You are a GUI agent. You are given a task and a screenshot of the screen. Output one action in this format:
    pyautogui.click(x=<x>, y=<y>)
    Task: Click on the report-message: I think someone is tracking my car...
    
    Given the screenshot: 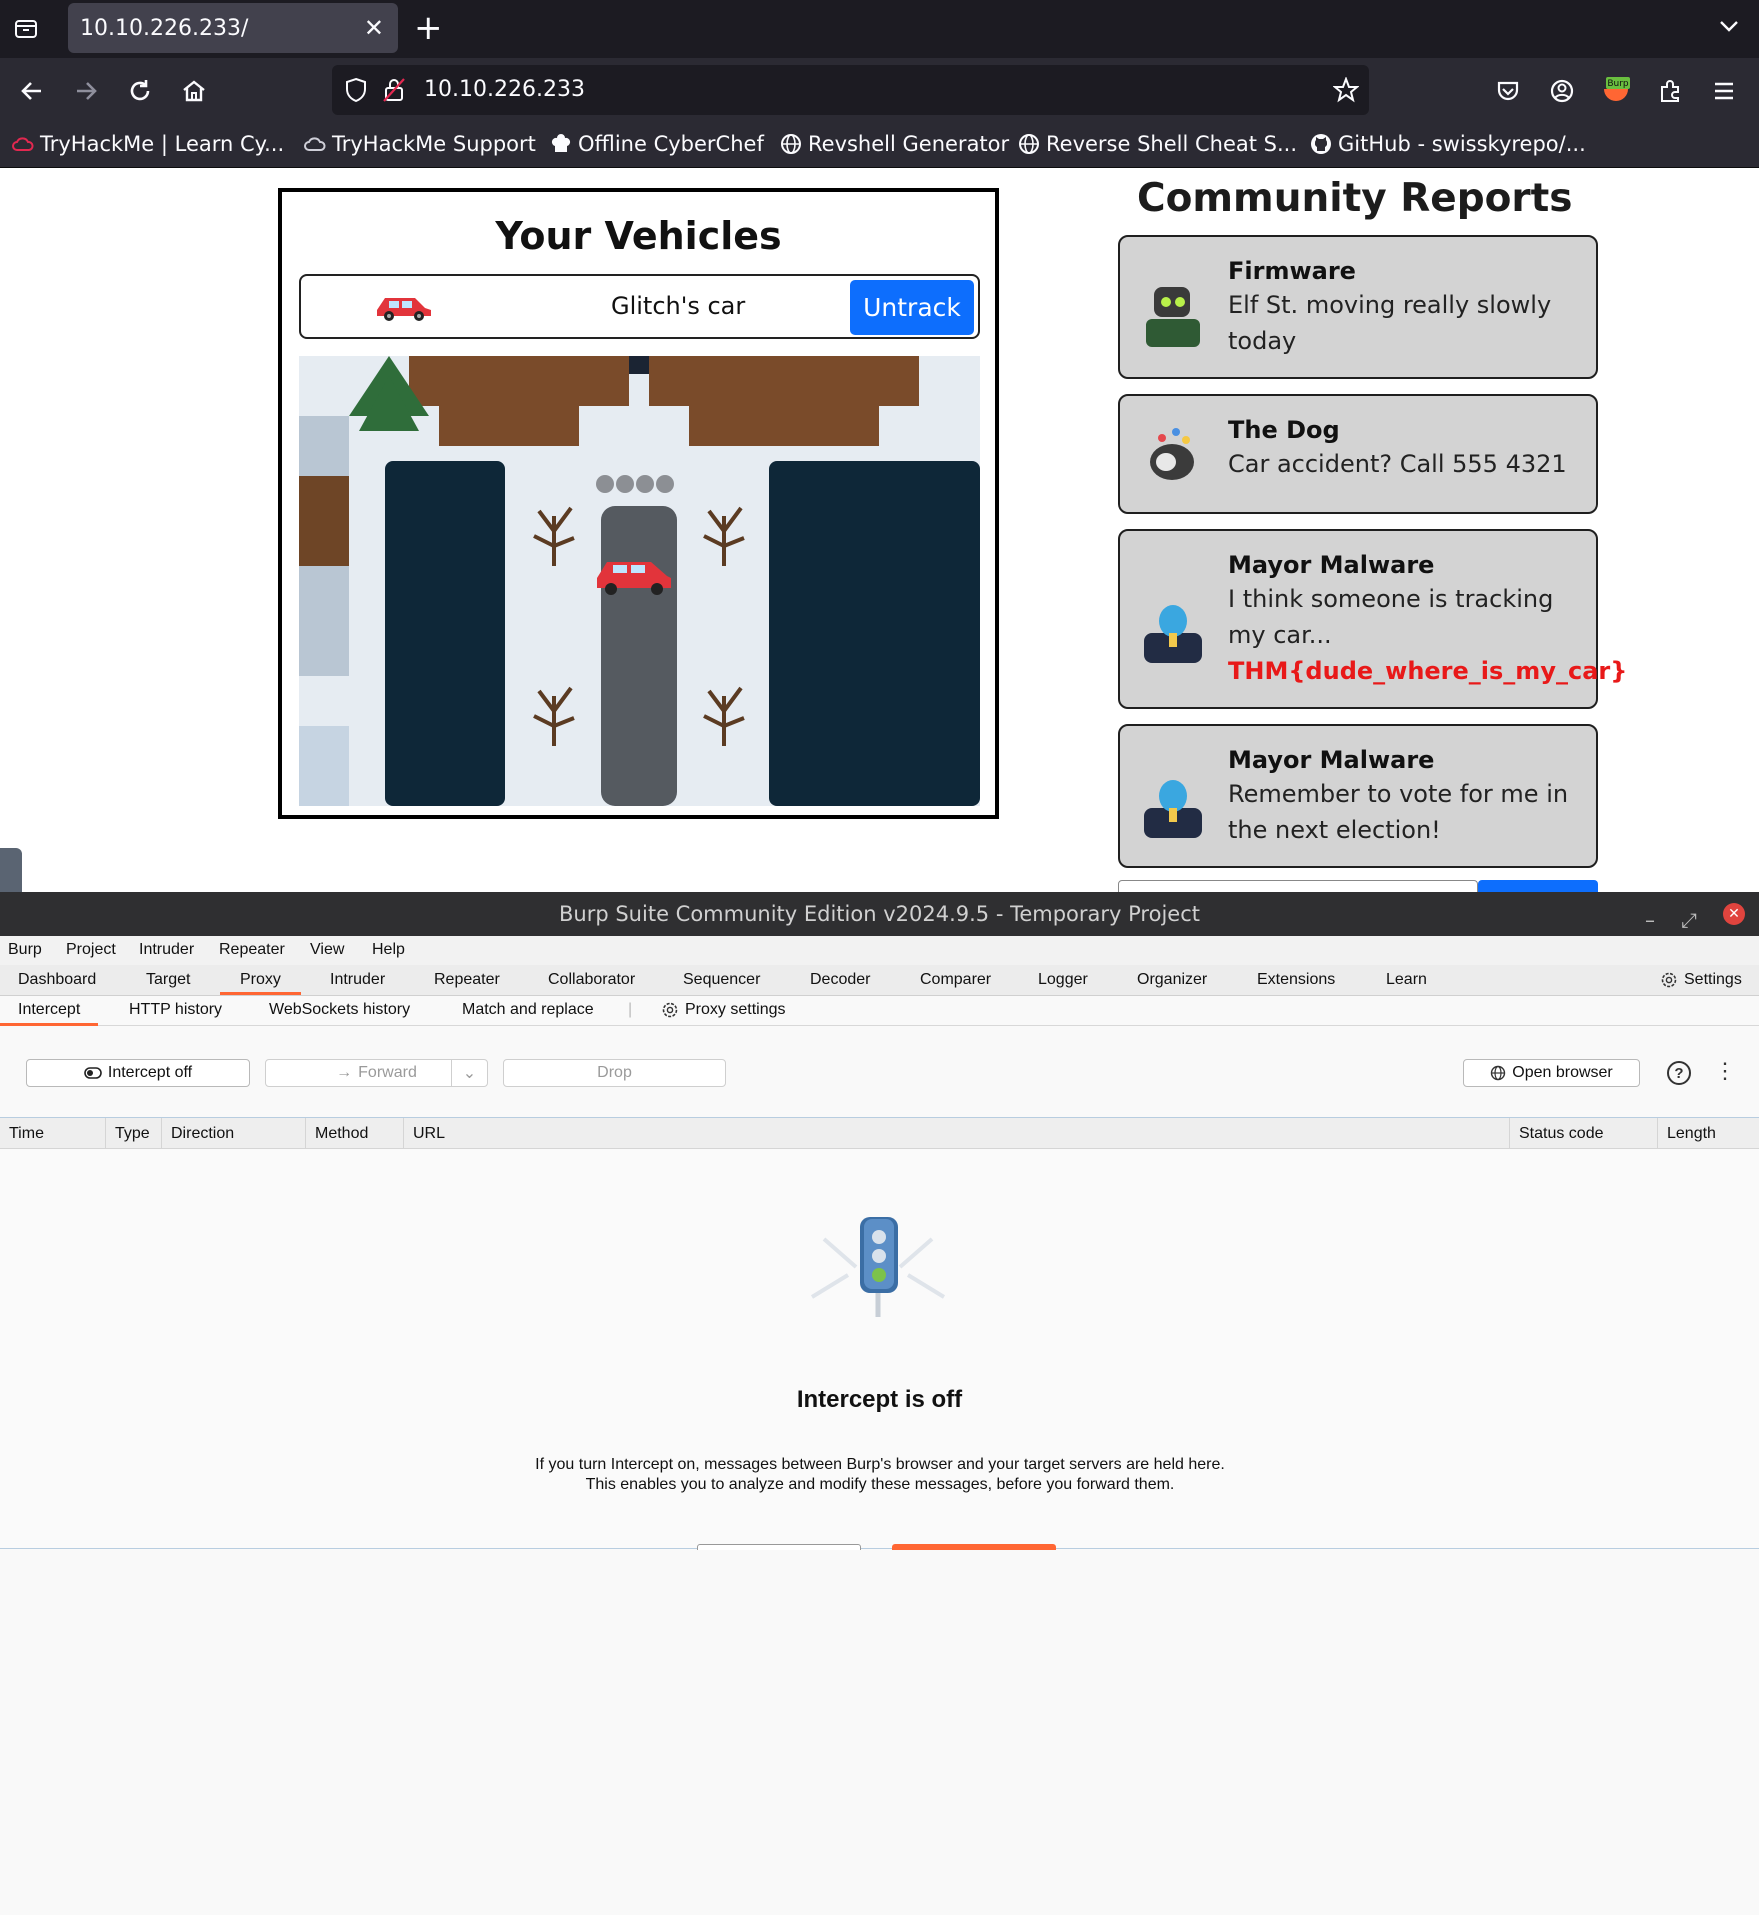 What is the action you would take?
    pyautogui.click(x=1391, y=617)
    